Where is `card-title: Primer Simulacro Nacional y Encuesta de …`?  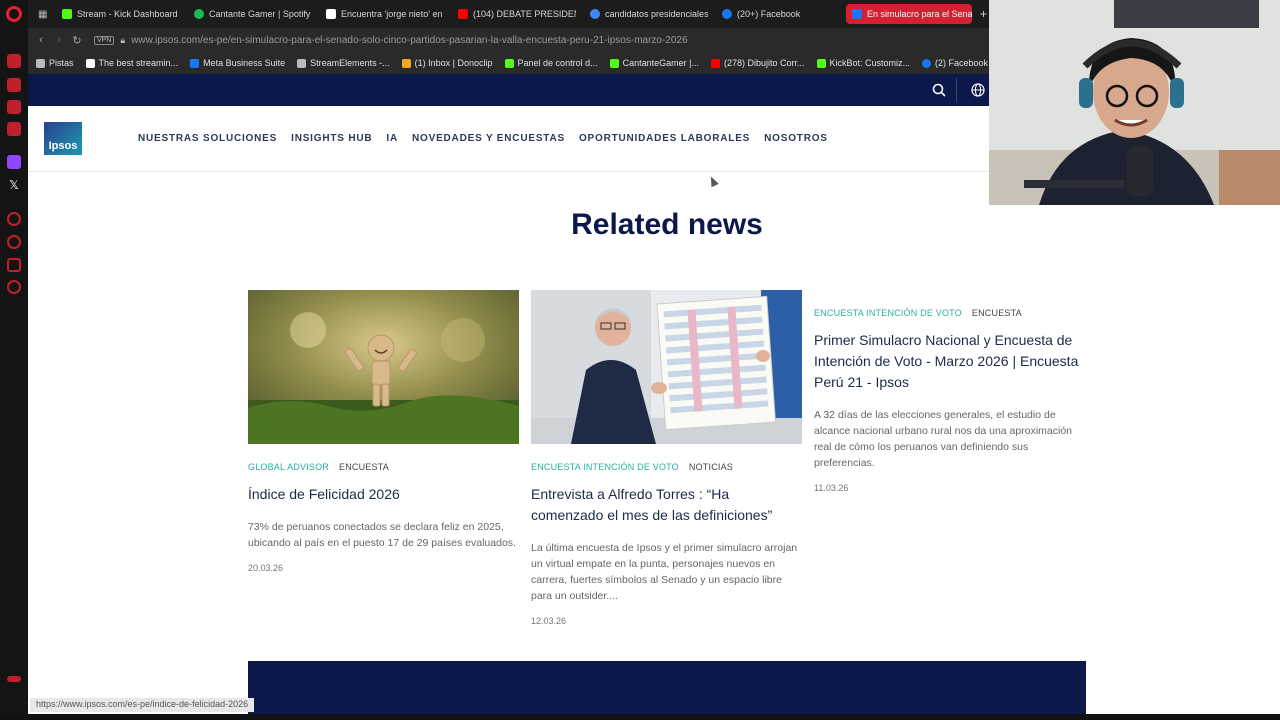
card-title: Primer Simulacro Nacional y Encuesta de … is located at coordinates (950, 361).